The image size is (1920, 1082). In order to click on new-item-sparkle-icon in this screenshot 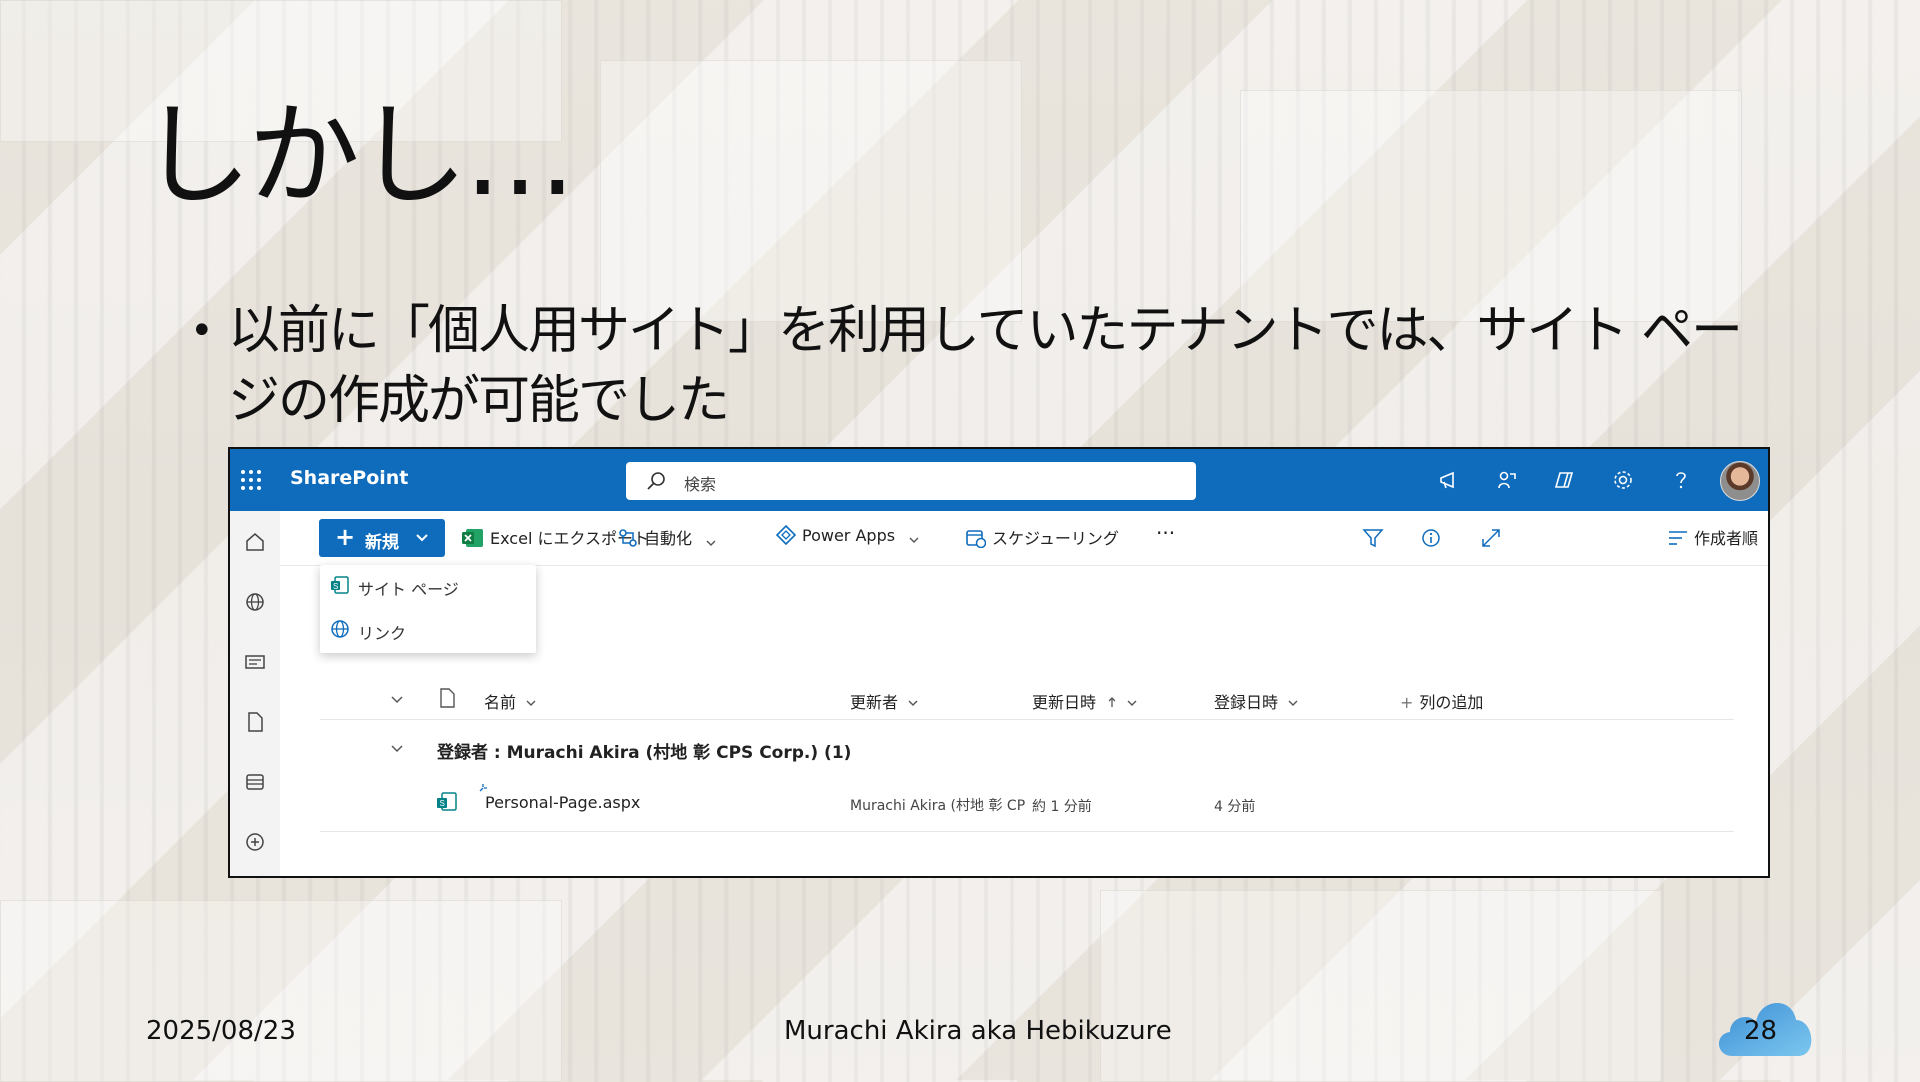, I will do `click(483, 788)`.